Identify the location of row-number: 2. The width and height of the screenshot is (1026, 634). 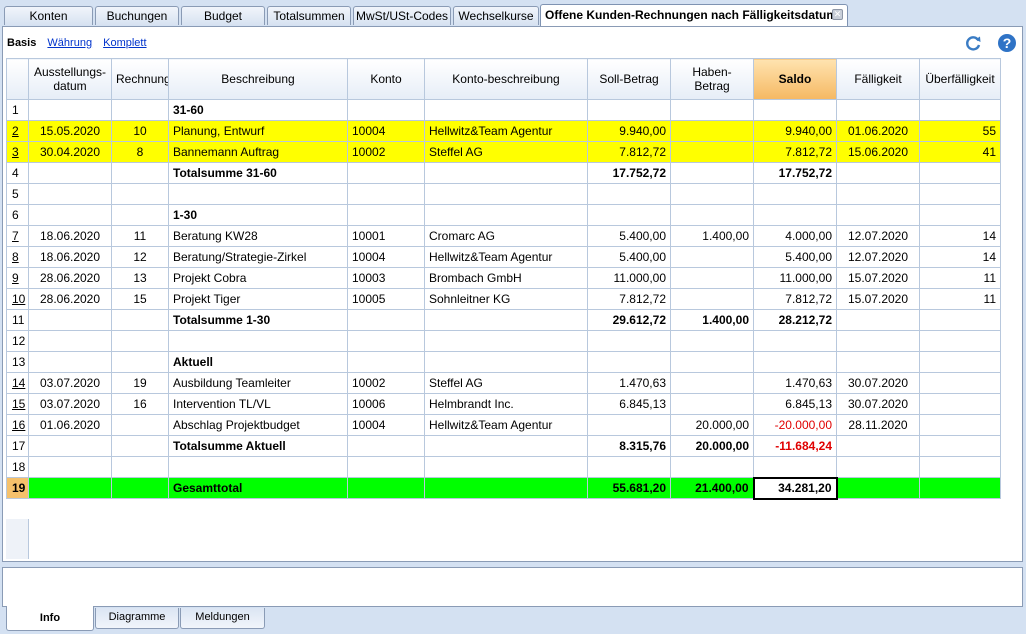
(17, 131).